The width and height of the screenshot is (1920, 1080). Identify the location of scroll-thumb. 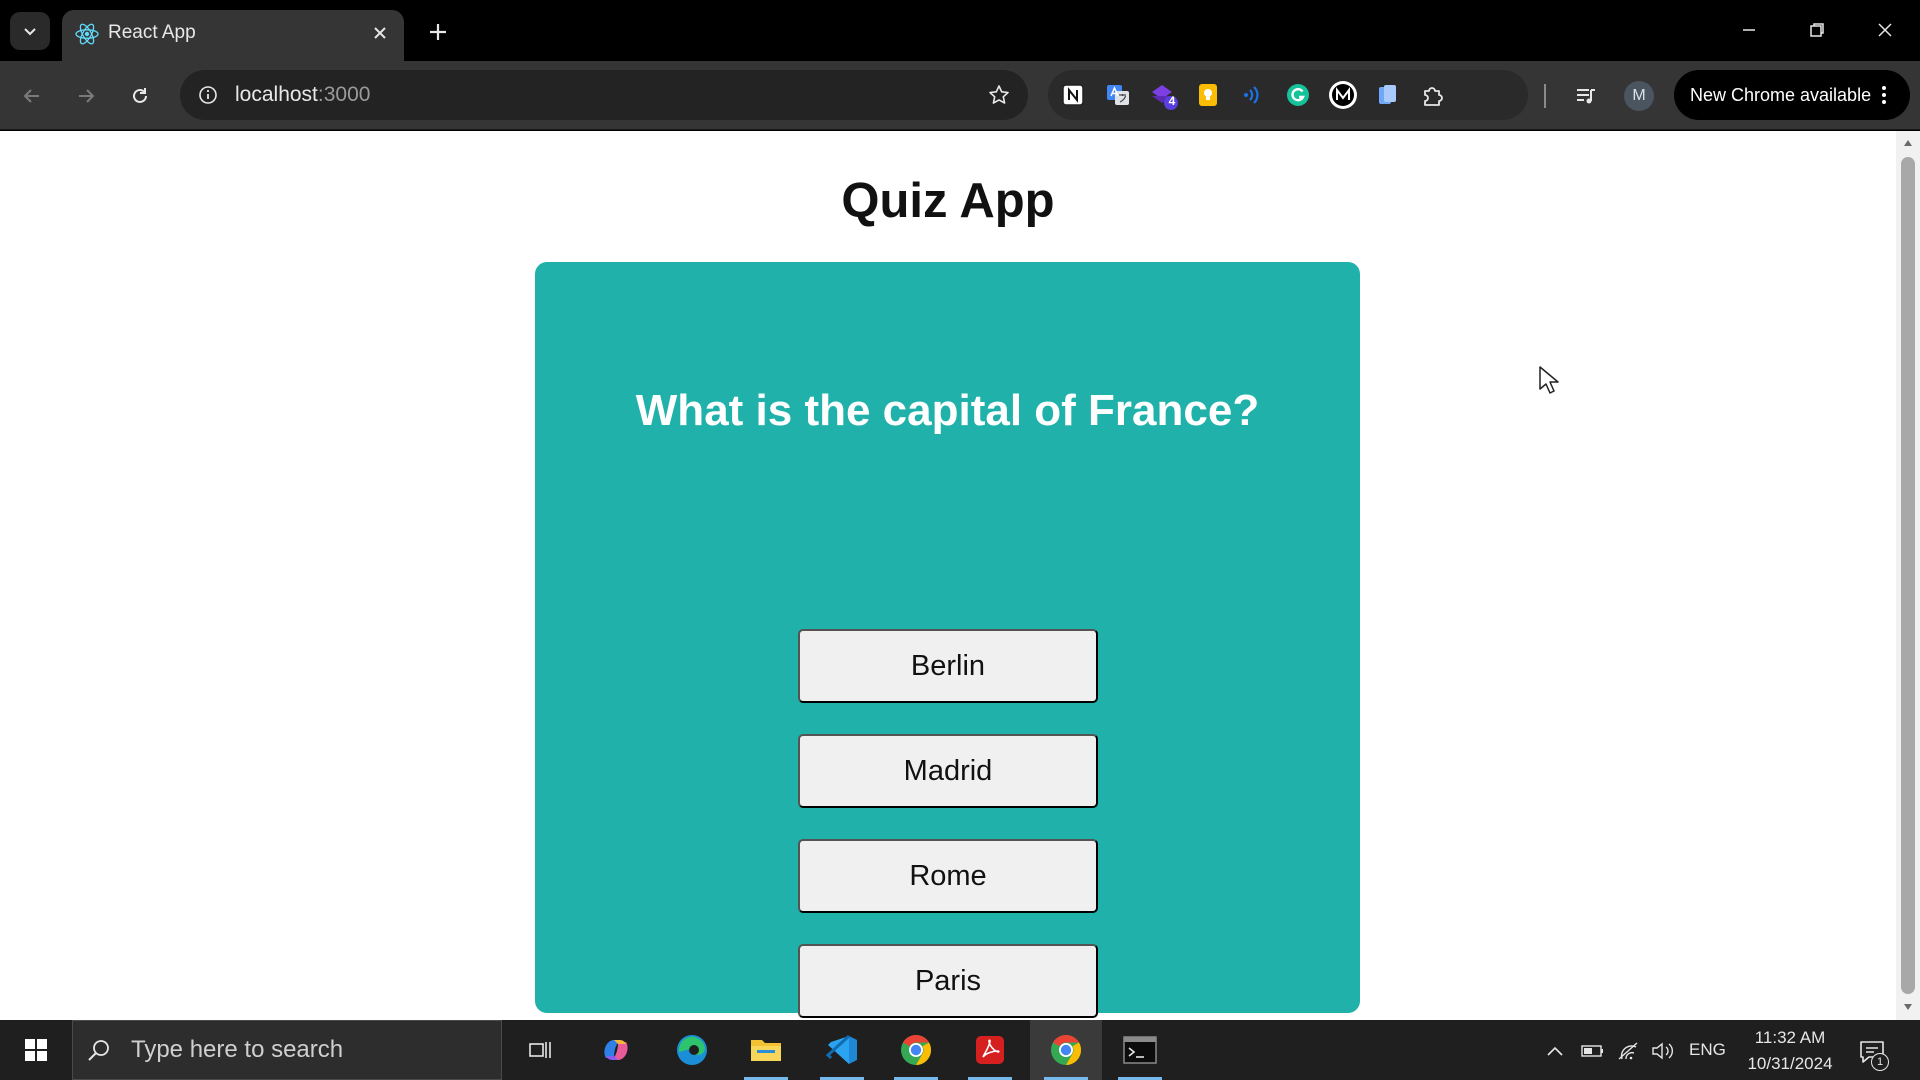
(1908, 575).